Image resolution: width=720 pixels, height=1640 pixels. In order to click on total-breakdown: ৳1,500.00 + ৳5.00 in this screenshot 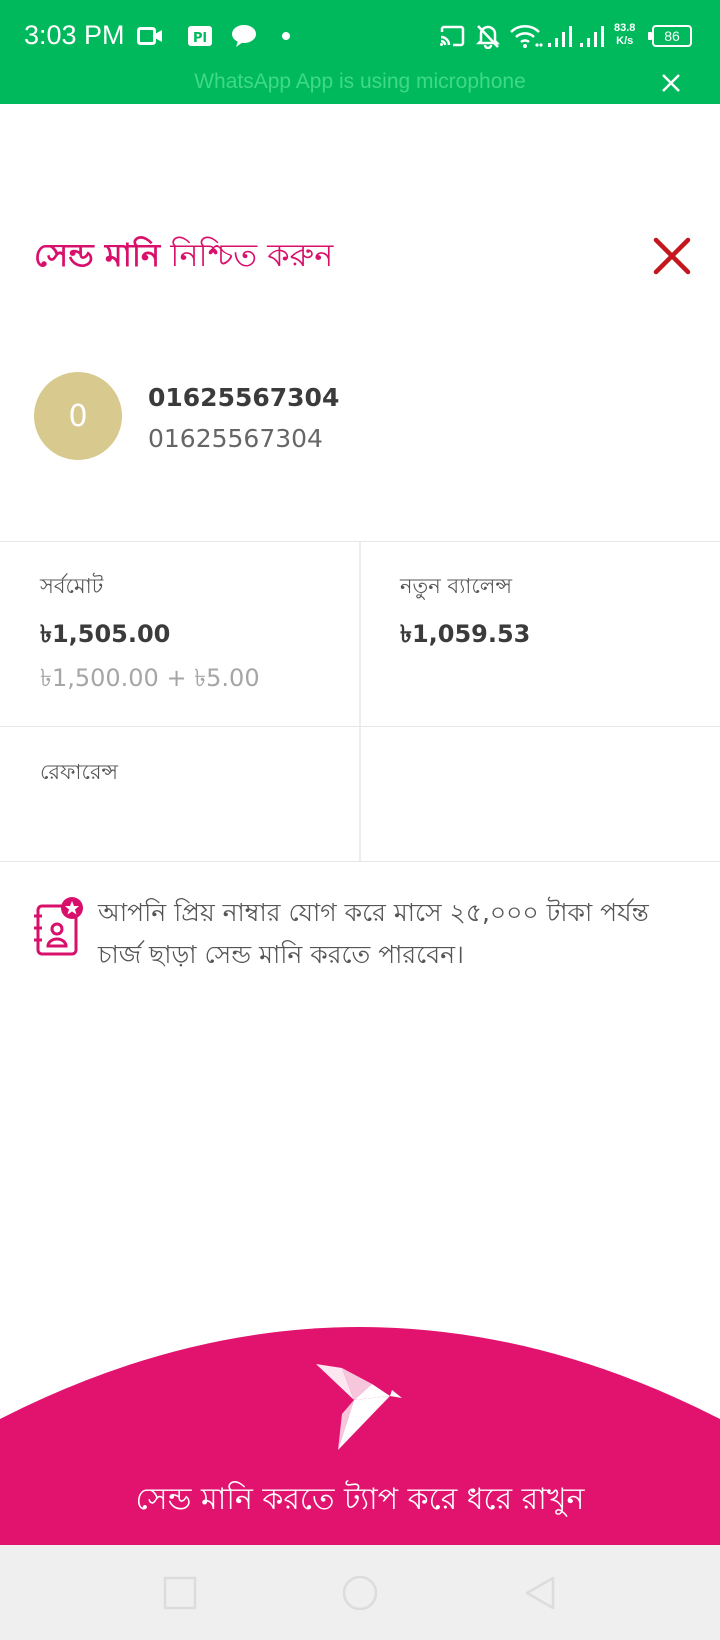, I will do `click(150, 678)`.